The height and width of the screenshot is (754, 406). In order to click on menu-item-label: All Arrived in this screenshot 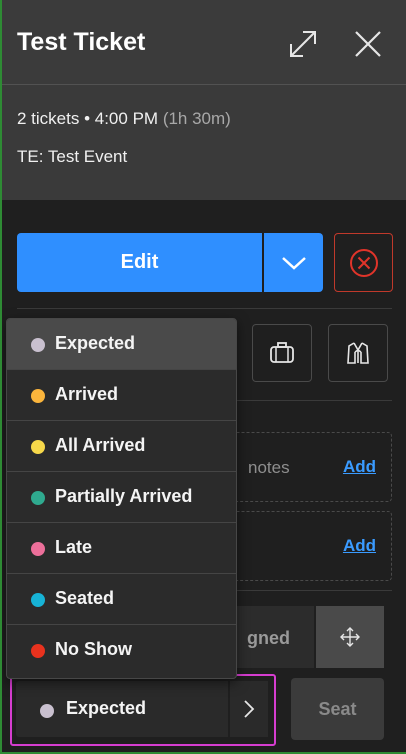, I will do `click(100, 445)`.